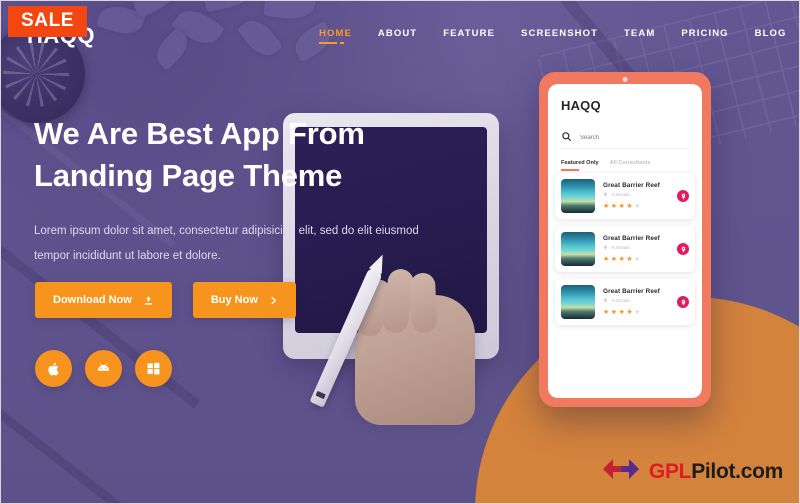 Image resolution: width=800 pixels, height=504 pixels. Describe the element at coordinates (214, 62) in the screenshot. I see `leaves-photo` at that location.